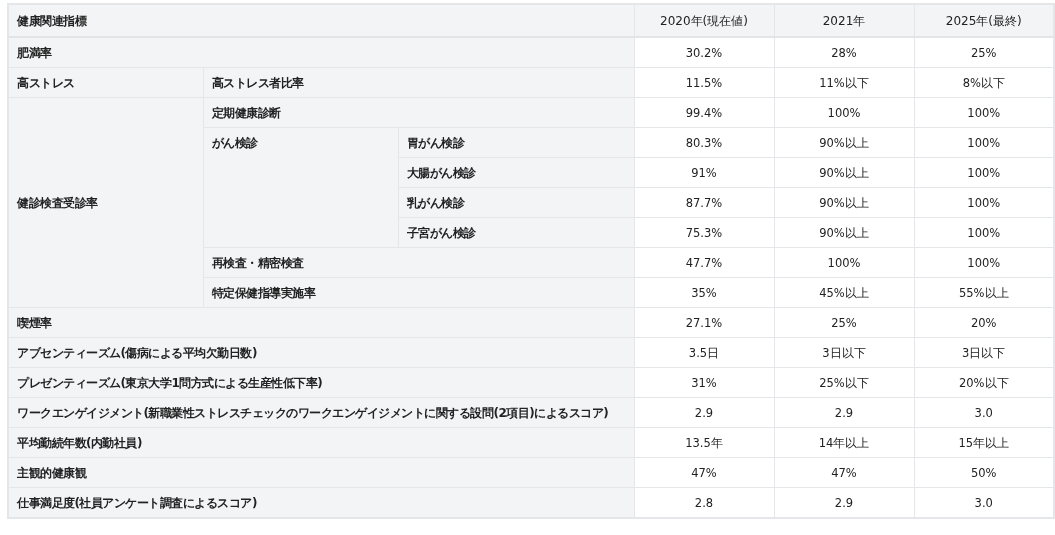 The height and width of the screenshot is (535, 1055). What do you see at coordinates (844, 20) in the screenshot?
I see `column-header: 2021年` at bounding box center [844, 20].